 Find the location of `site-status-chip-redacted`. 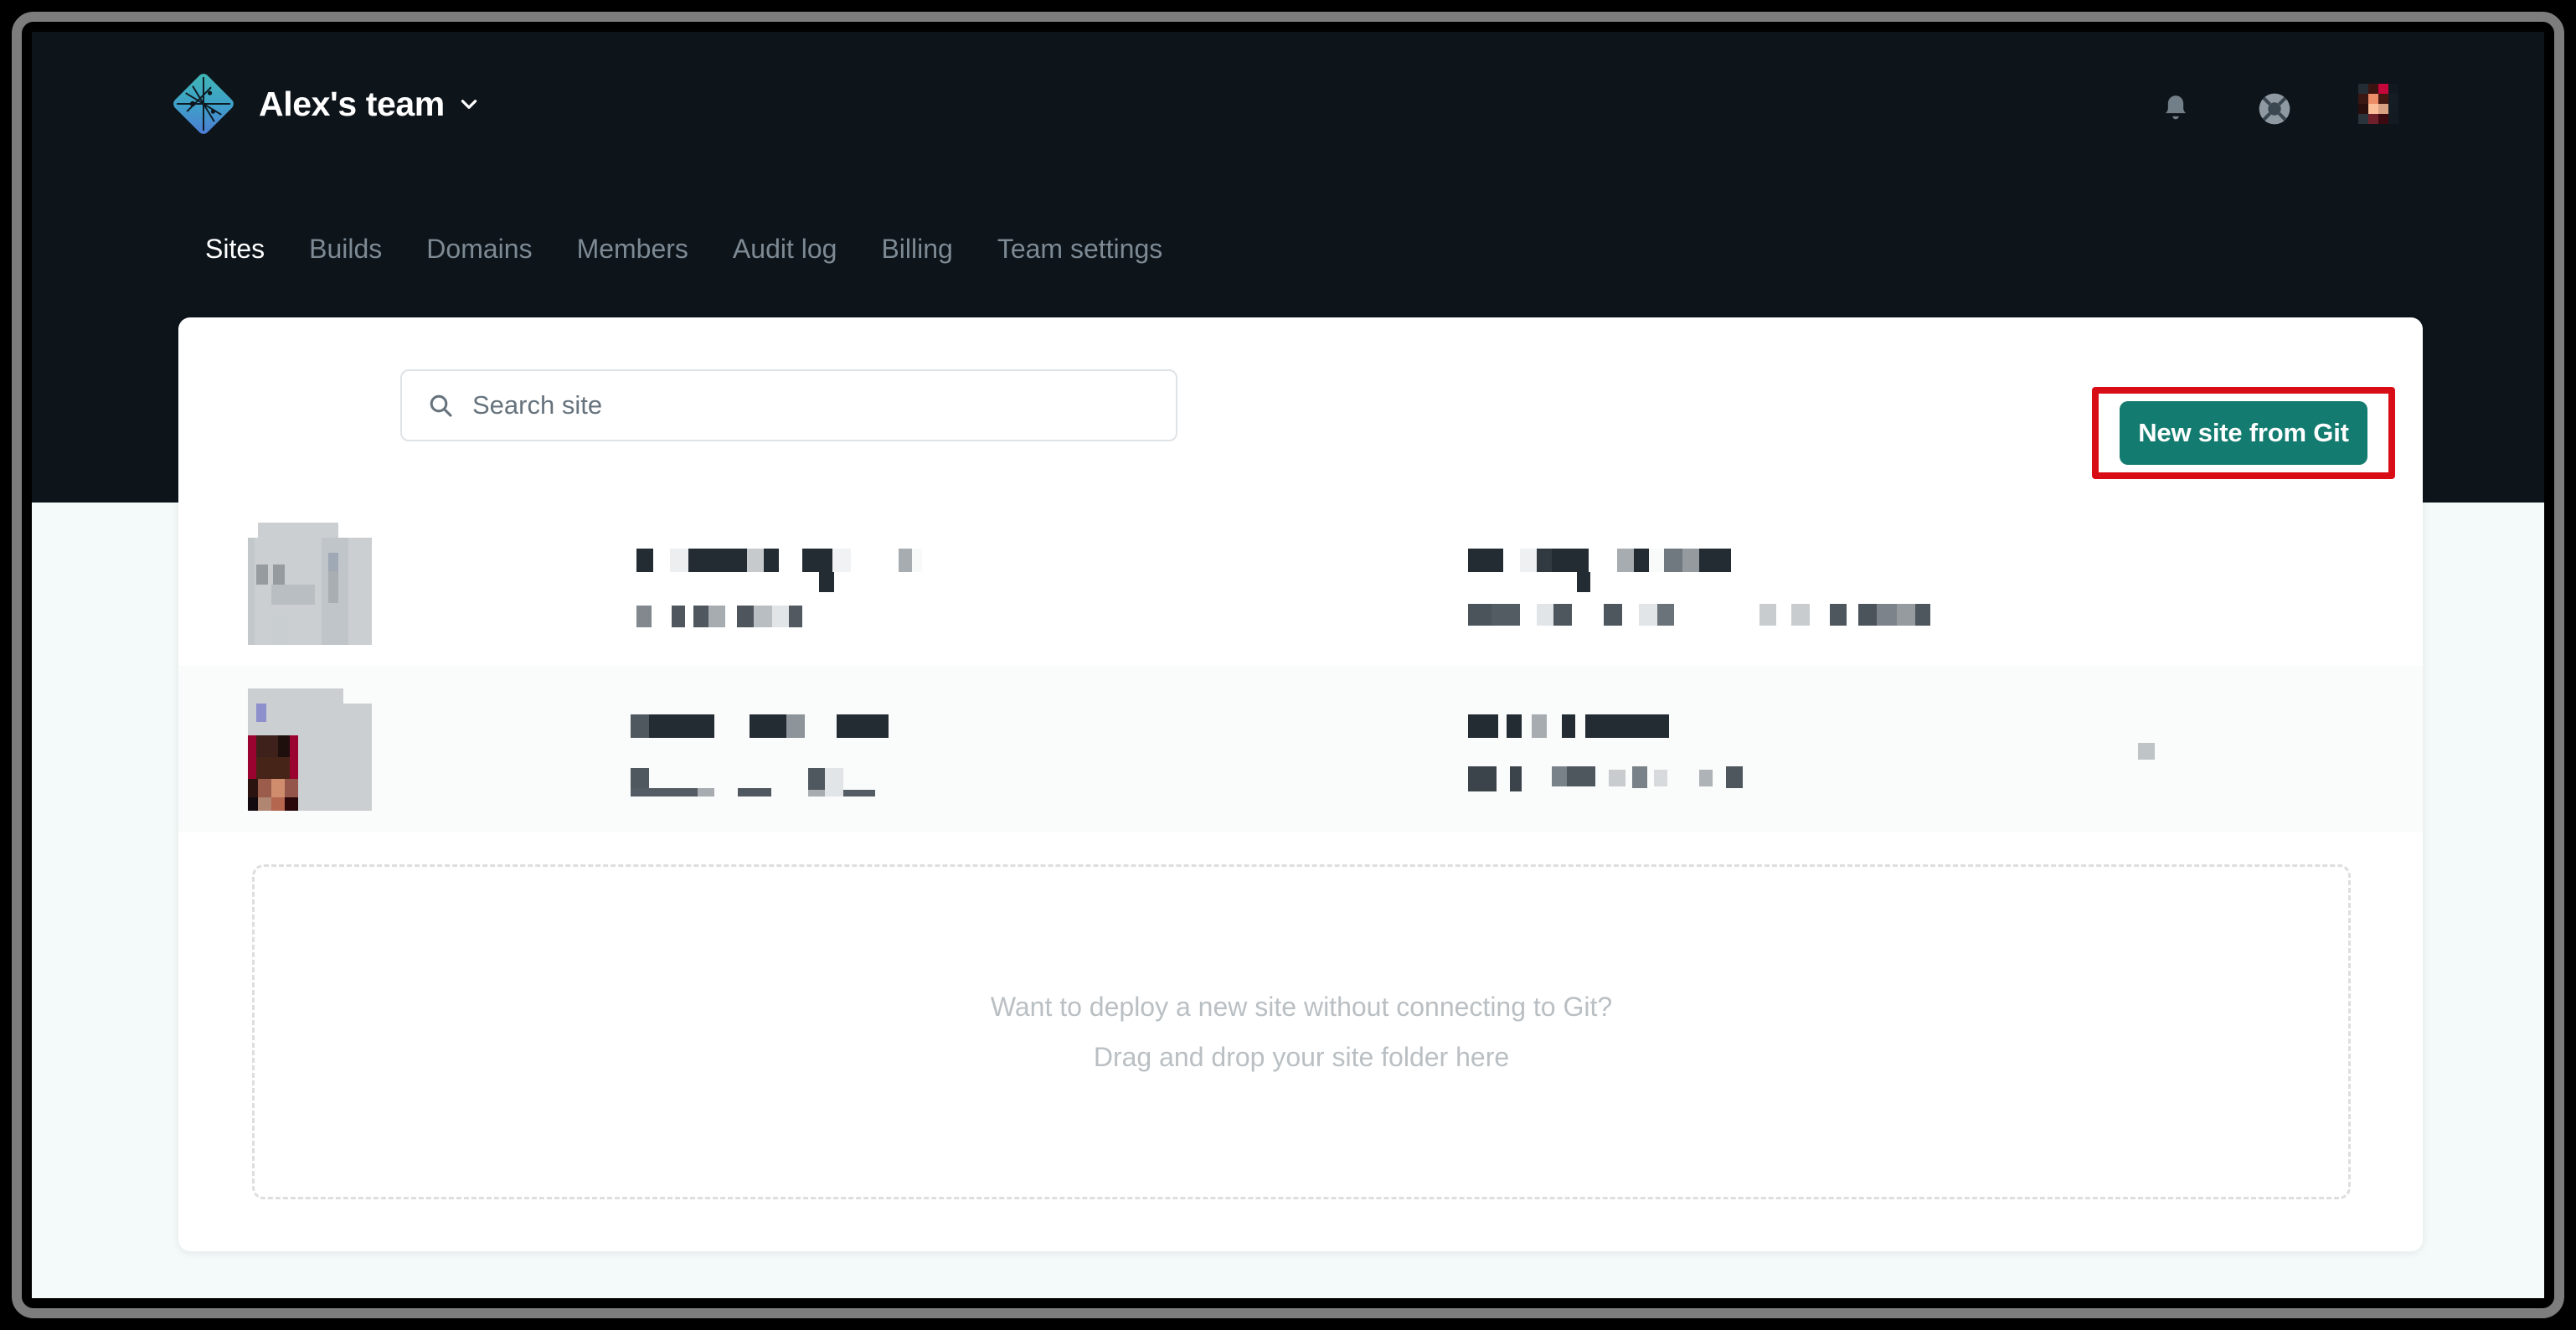

site-status-chip-redacted is located at coordinates (915, 564).